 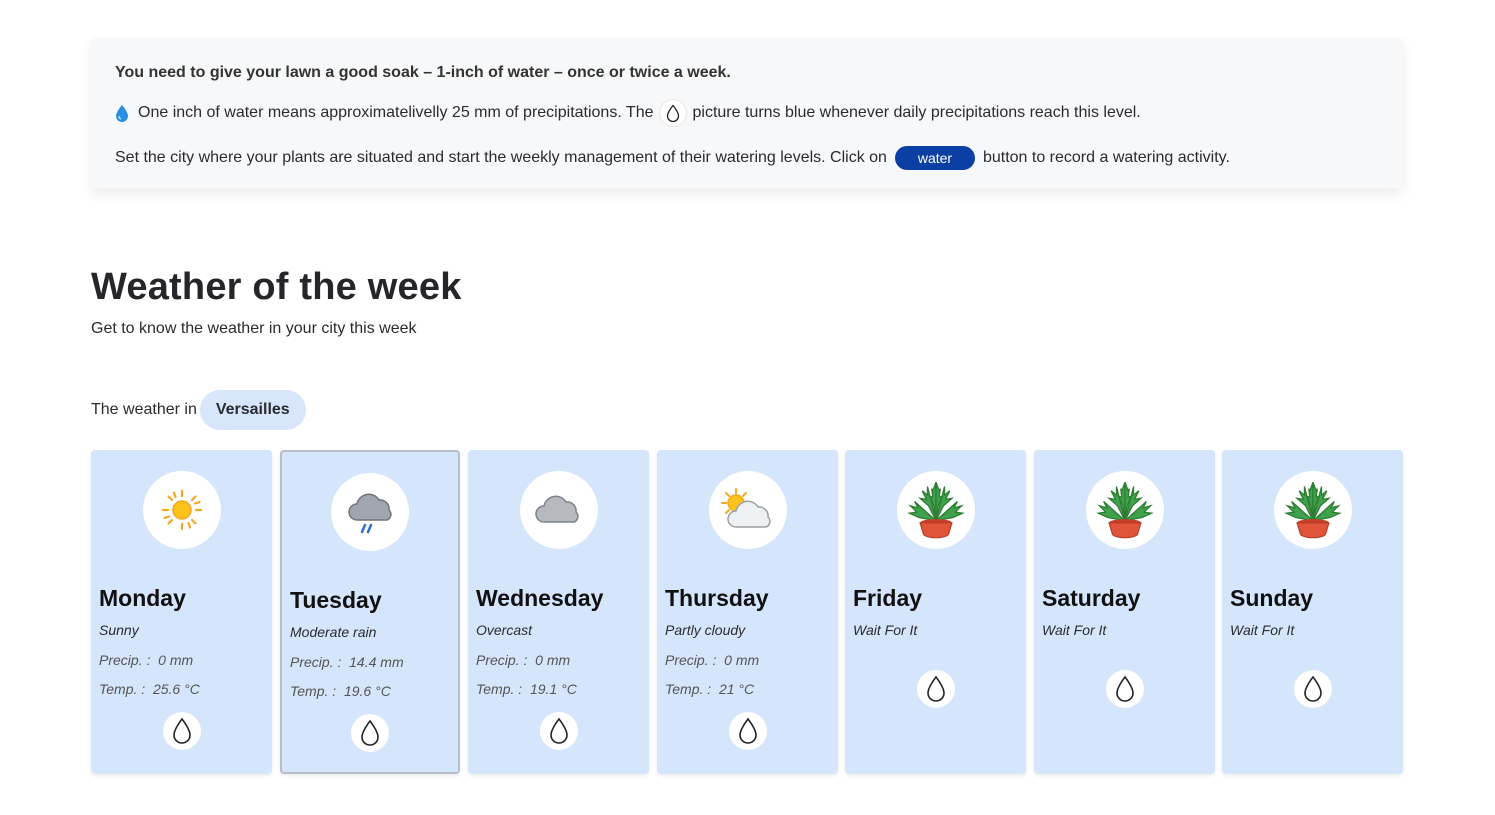 I want to click on city-selector-row: The weather in Versailles, so click(x=198, y=410).